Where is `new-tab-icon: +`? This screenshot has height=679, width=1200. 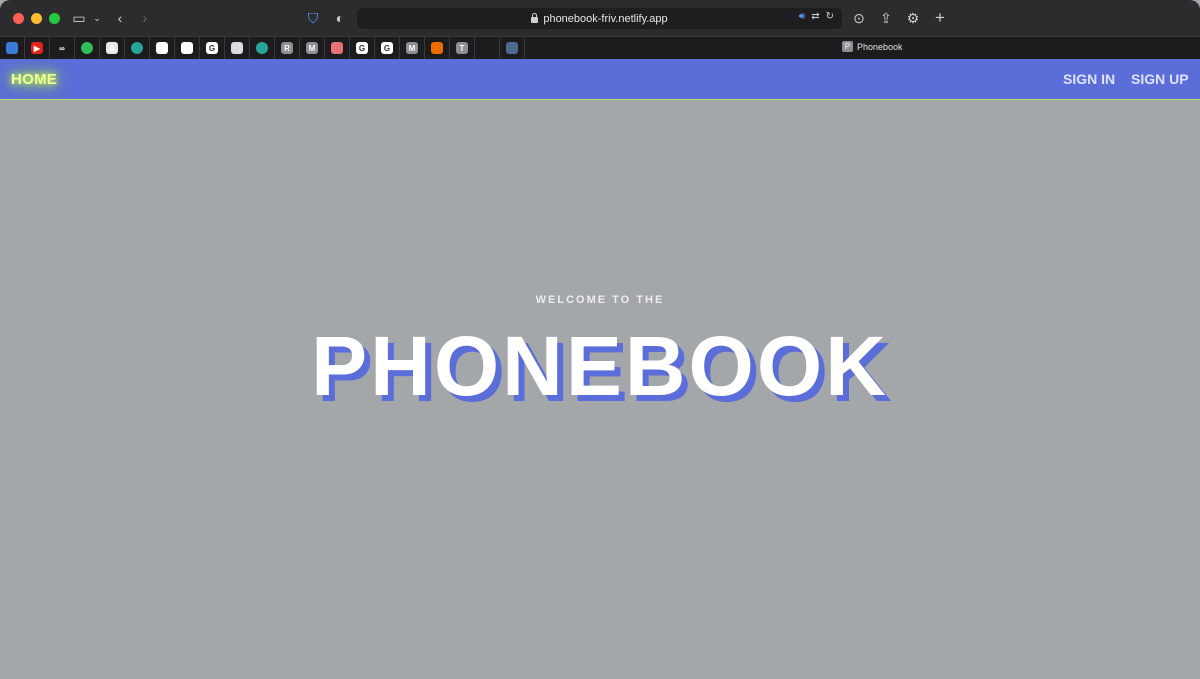
new-tab-icon: + is located at coordinates (940, 18).